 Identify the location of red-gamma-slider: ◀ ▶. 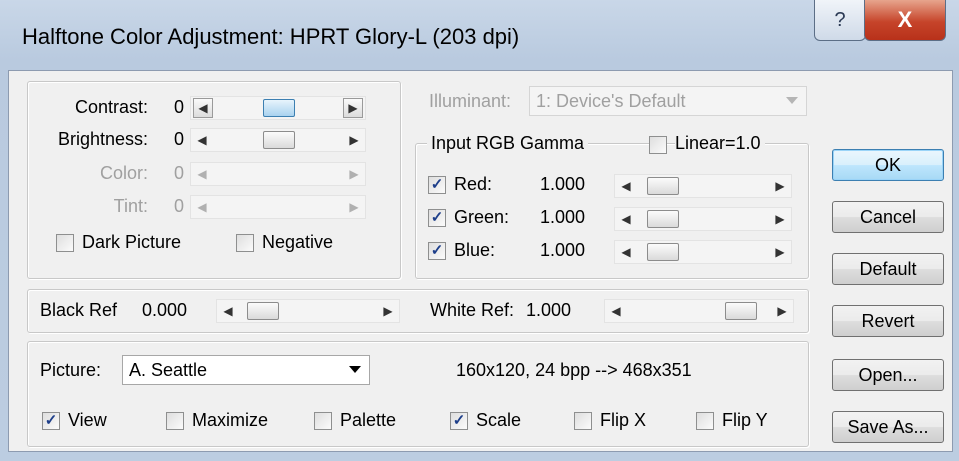
(703, 186).